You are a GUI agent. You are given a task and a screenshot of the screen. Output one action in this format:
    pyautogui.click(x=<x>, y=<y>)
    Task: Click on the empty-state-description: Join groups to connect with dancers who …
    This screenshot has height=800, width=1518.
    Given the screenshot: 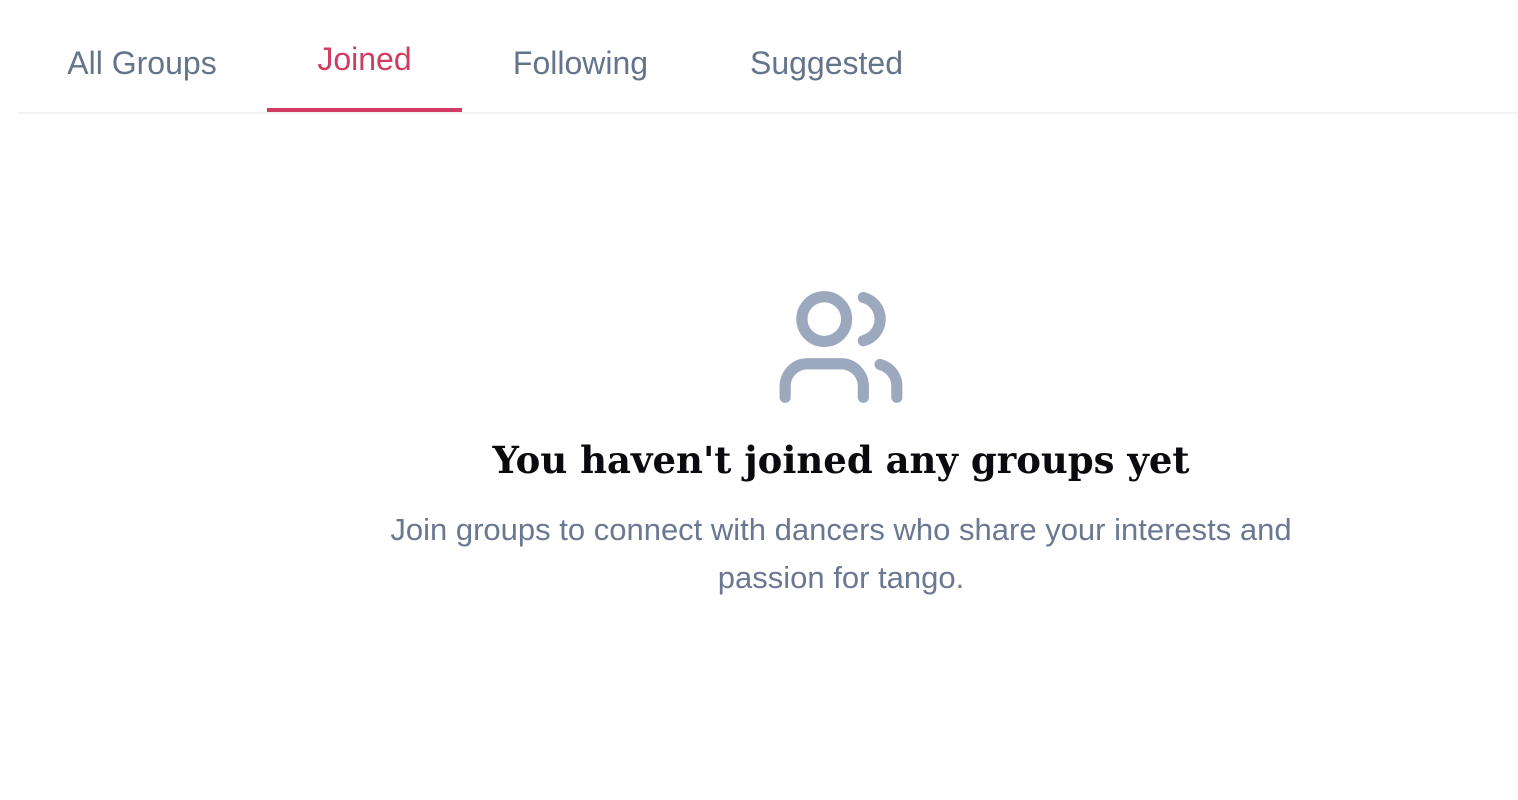 What is the action you would take?
    pyautogui.click(x=841, y=553)
    